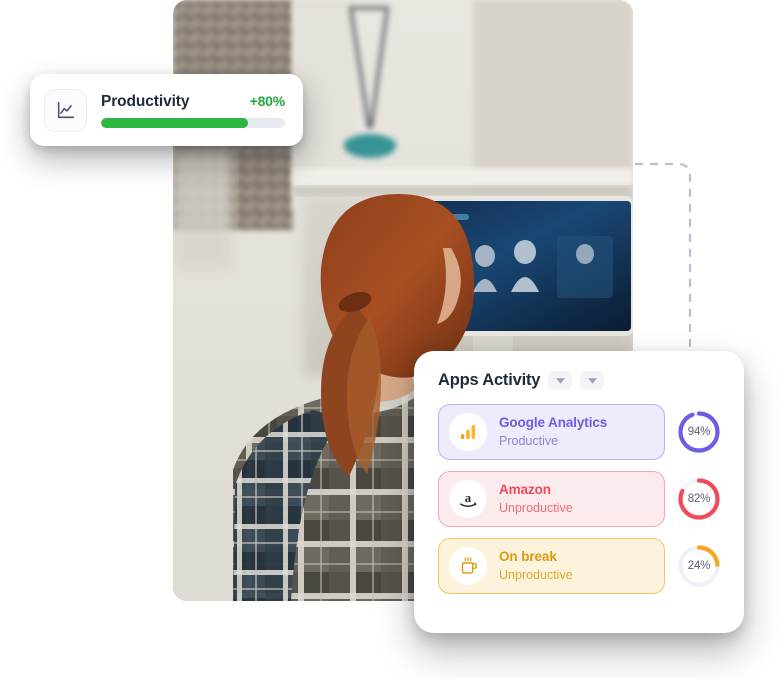 This screenshot has height=678, width=783. I want to click on productivity-card: Productivity +80%, so click(166, 110).